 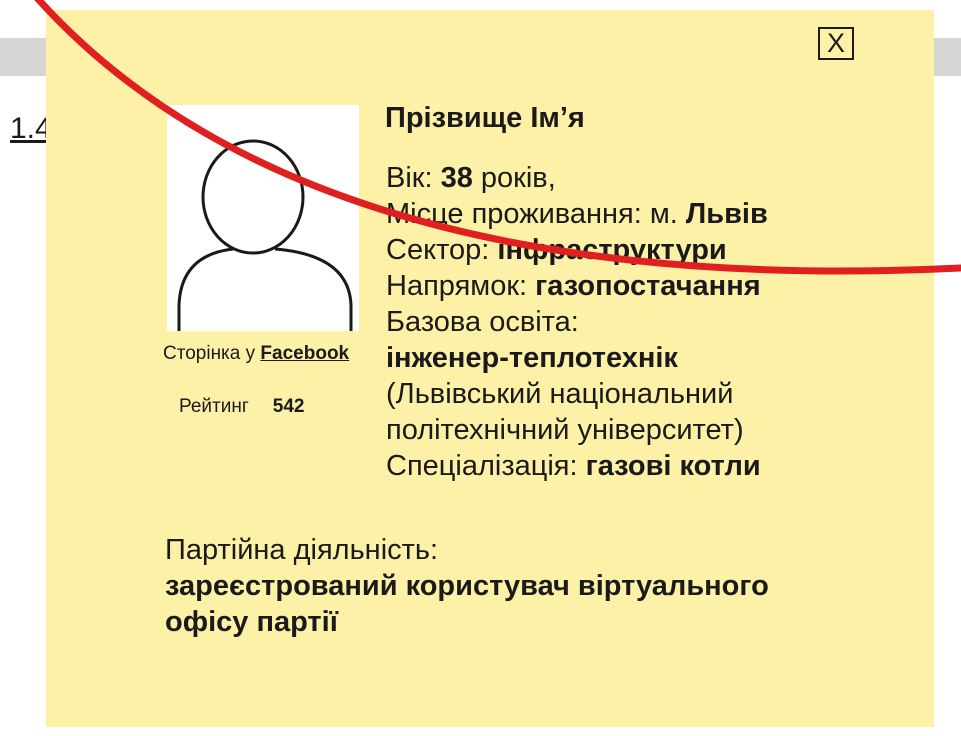 I want to click on university-line-2: політехнічний університет), so click(x=565, y=430).